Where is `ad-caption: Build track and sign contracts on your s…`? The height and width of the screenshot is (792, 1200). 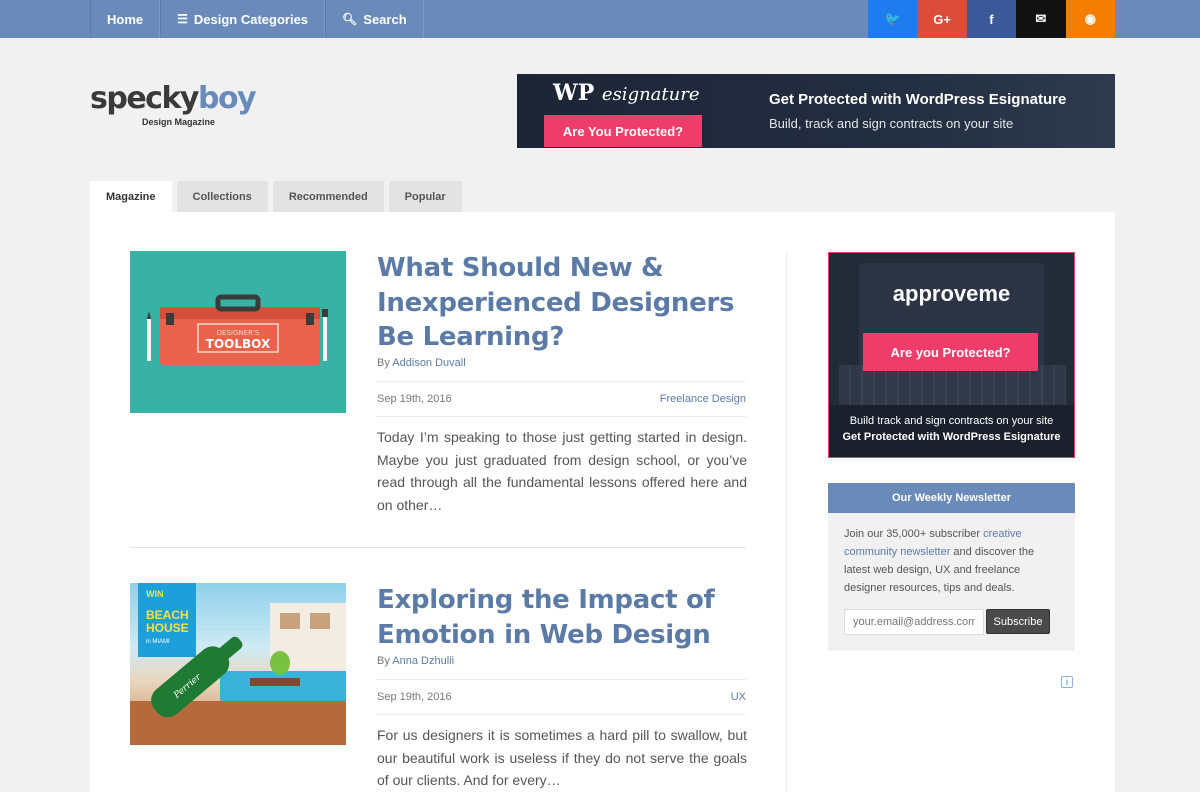 ad-caption: Build track and sign contracts on your s… is located at coordinates (951, 431).